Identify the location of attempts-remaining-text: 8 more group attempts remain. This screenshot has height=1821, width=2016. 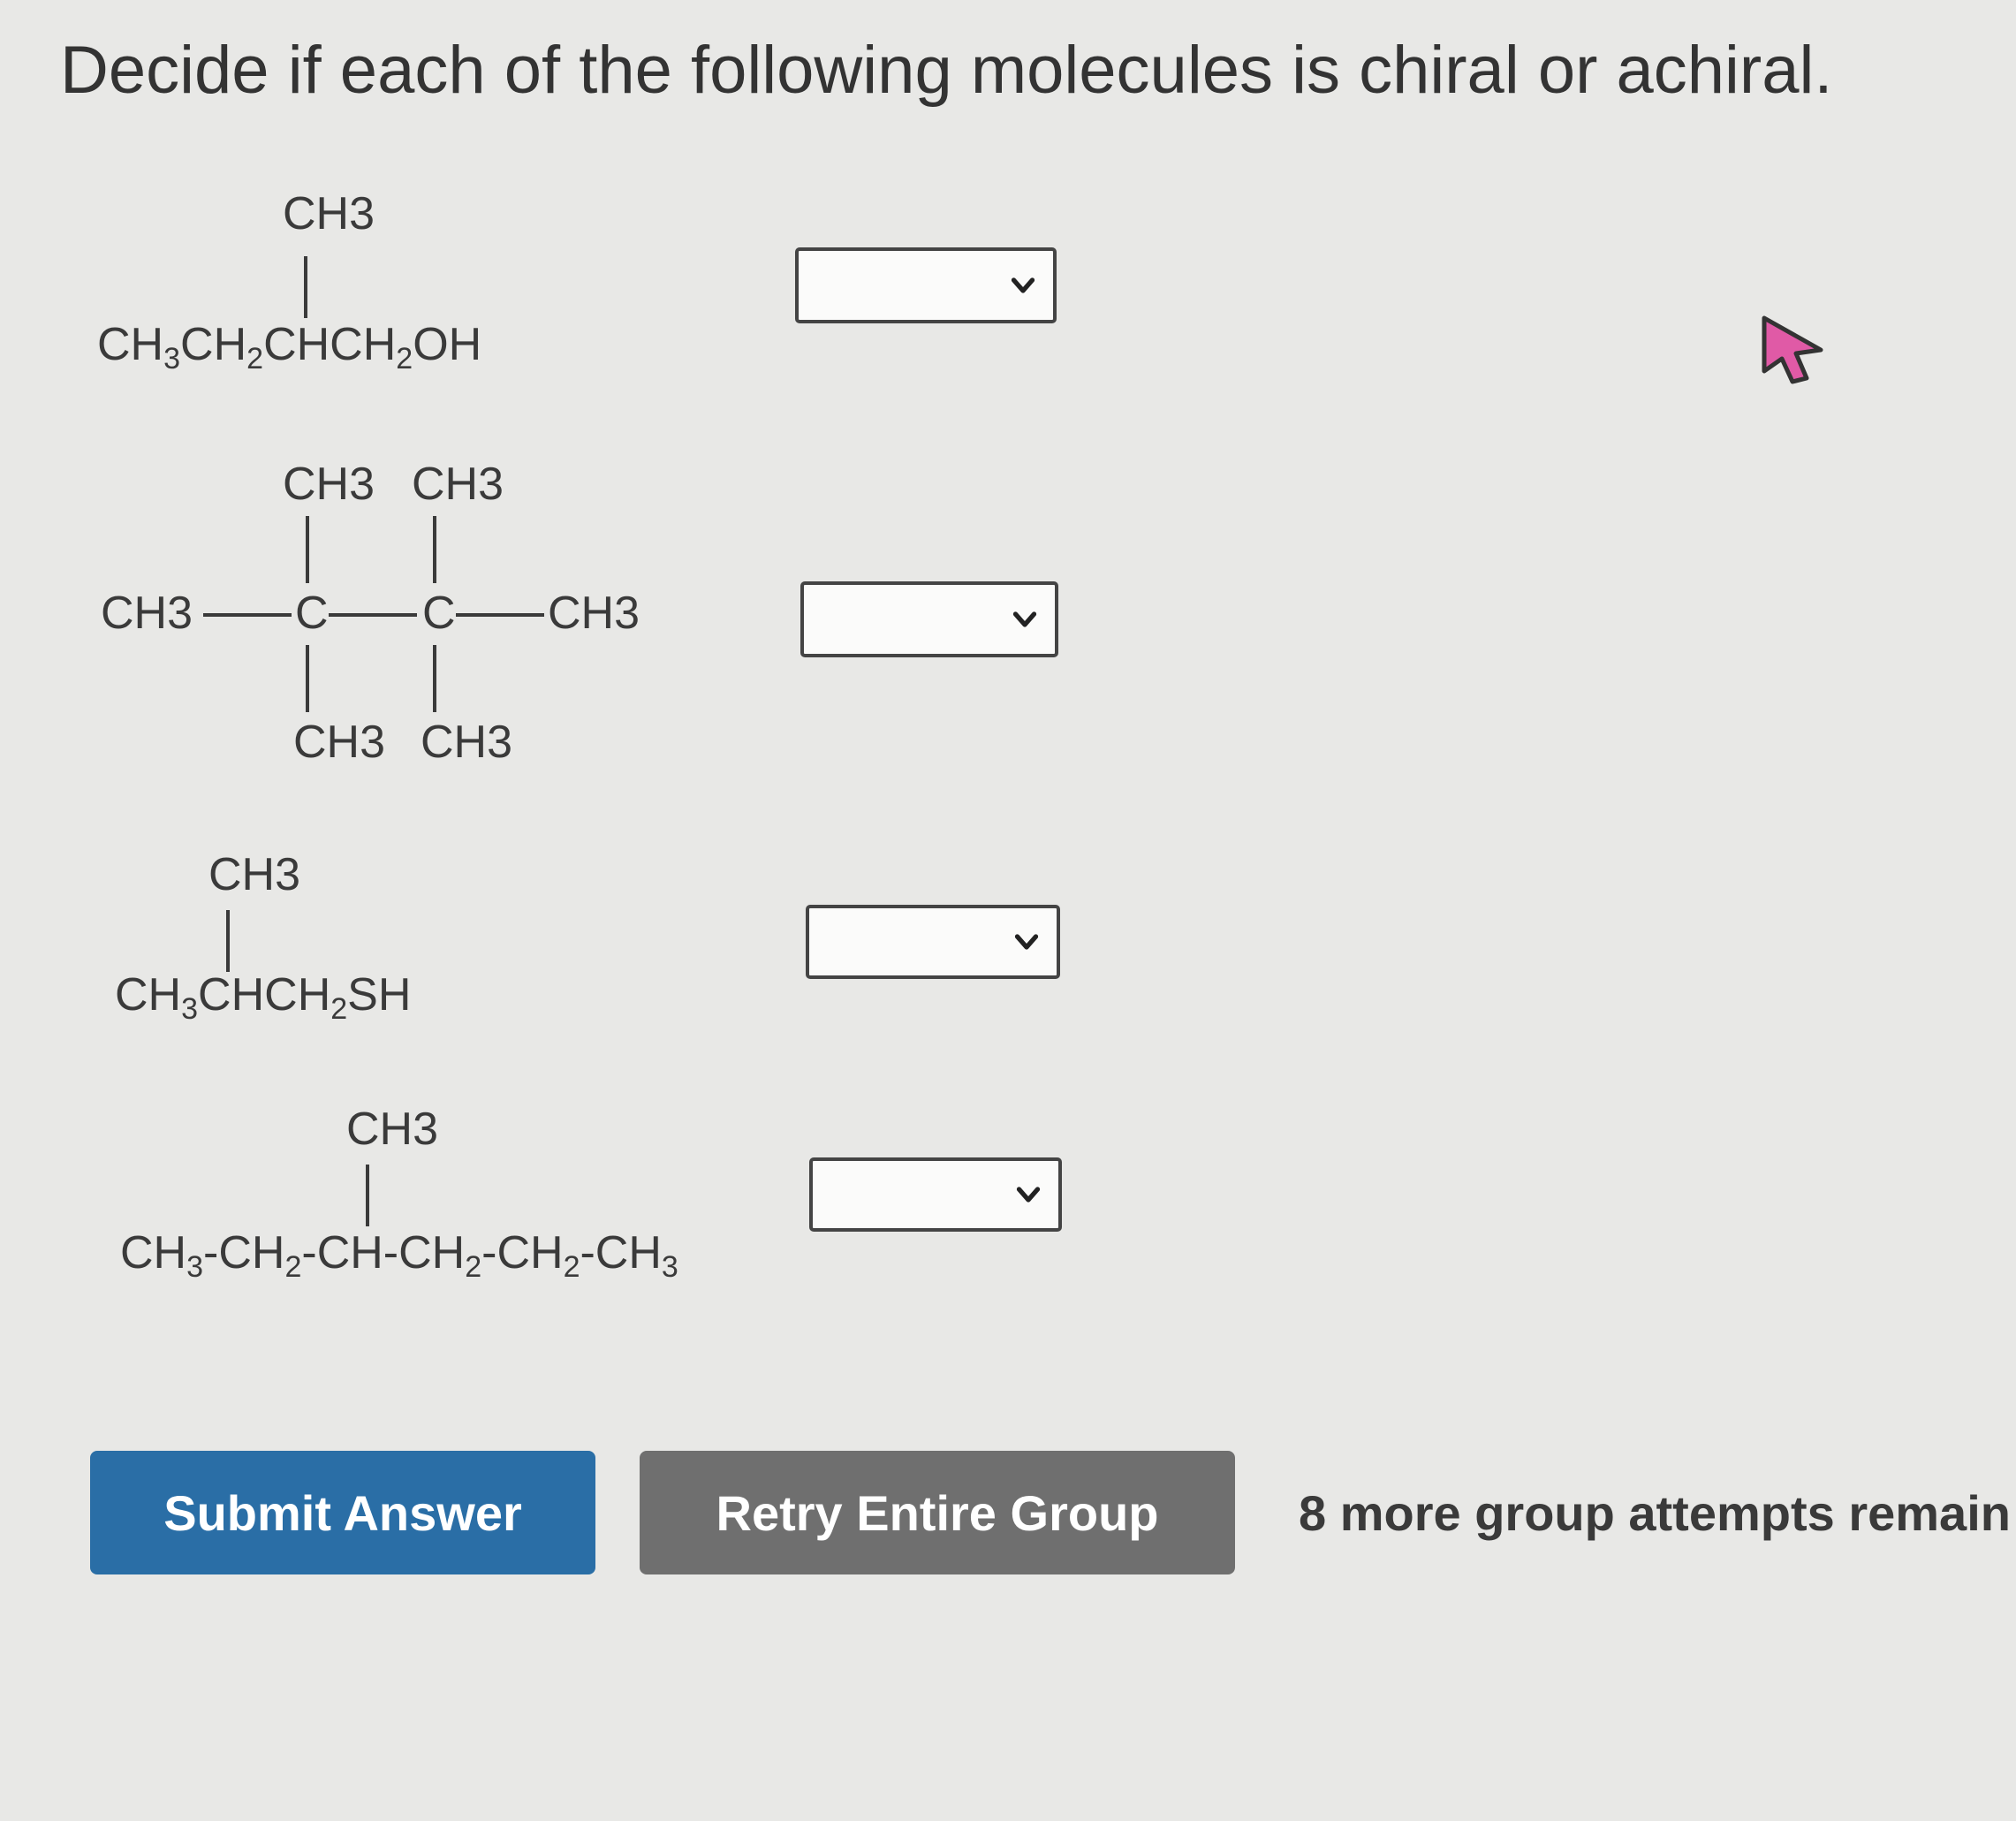
(1655, 1513).